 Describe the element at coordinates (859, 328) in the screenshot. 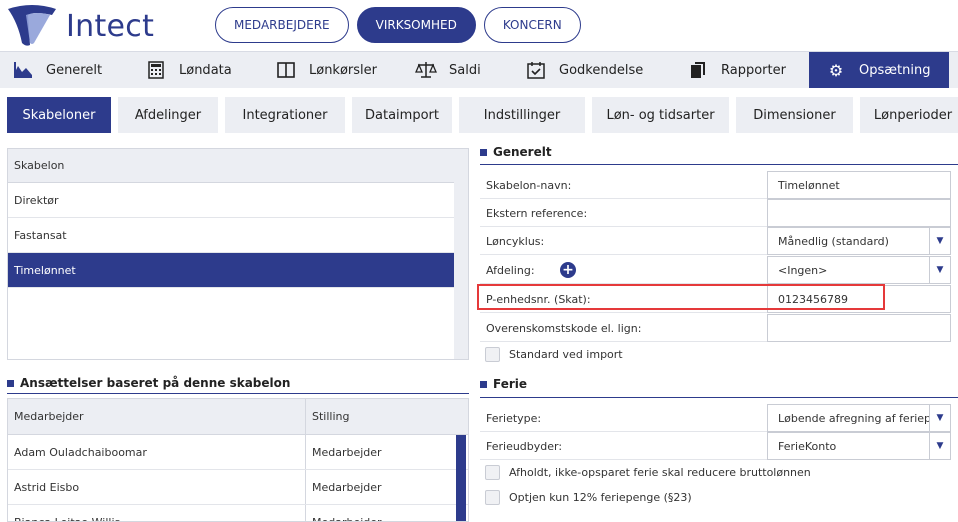

I see `agreement-code-input` at that location.